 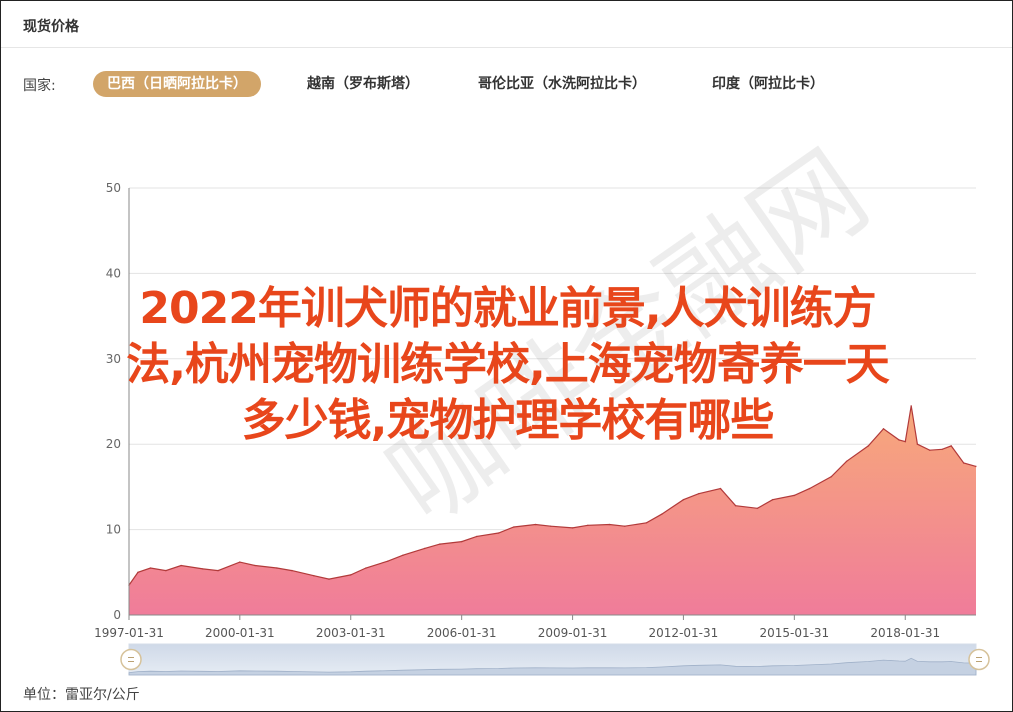 I want to click on x-tick-label: 2009-01-31, so click(x=573, y=633).